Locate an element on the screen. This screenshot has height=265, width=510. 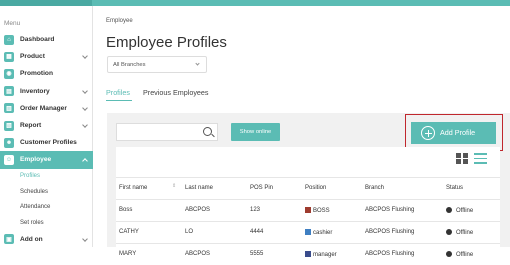
menu-label: Menu is located at coordinates (12, 23).